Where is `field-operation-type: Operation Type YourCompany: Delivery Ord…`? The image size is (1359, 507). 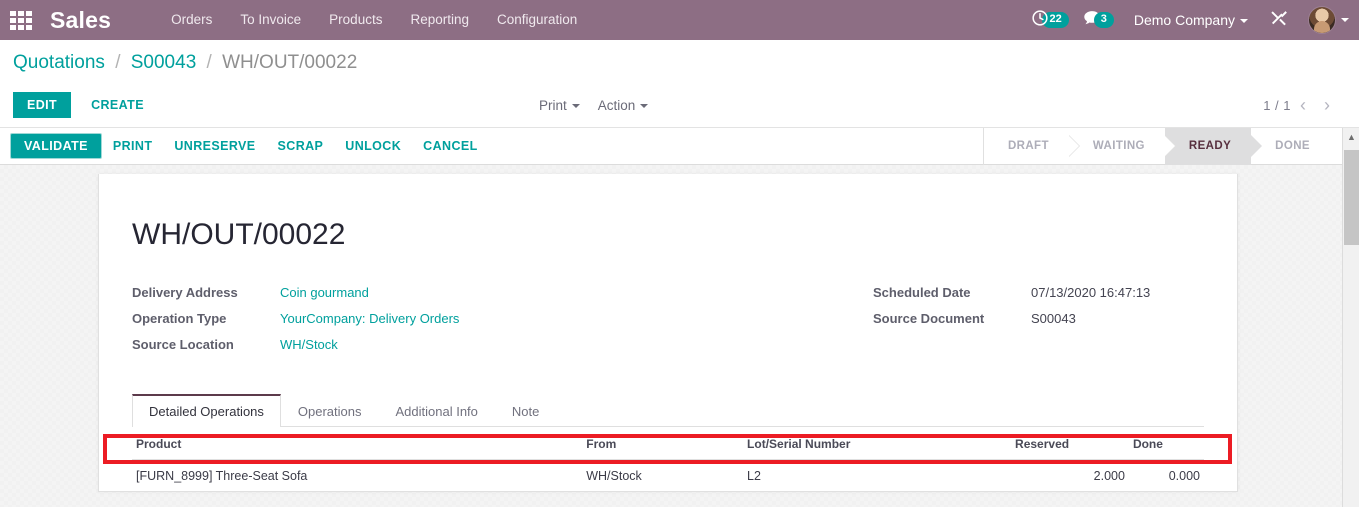
field-operation-type: Operation Type YourCompany: Delivery Ord… is located at coordinates (400, 319).